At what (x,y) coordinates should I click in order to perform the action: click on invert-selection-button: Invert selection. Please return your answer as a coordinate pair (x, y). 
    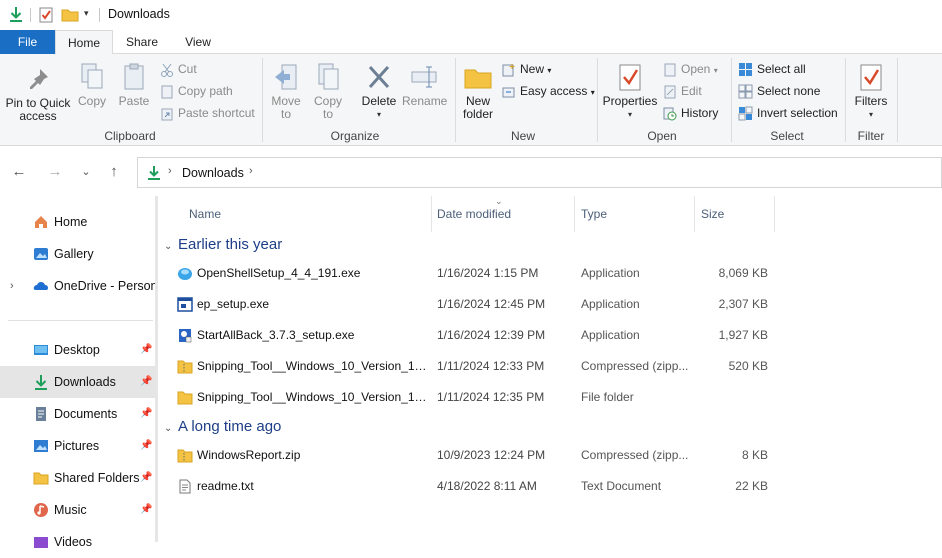
    Looking at the image, I should click on (788, 113).